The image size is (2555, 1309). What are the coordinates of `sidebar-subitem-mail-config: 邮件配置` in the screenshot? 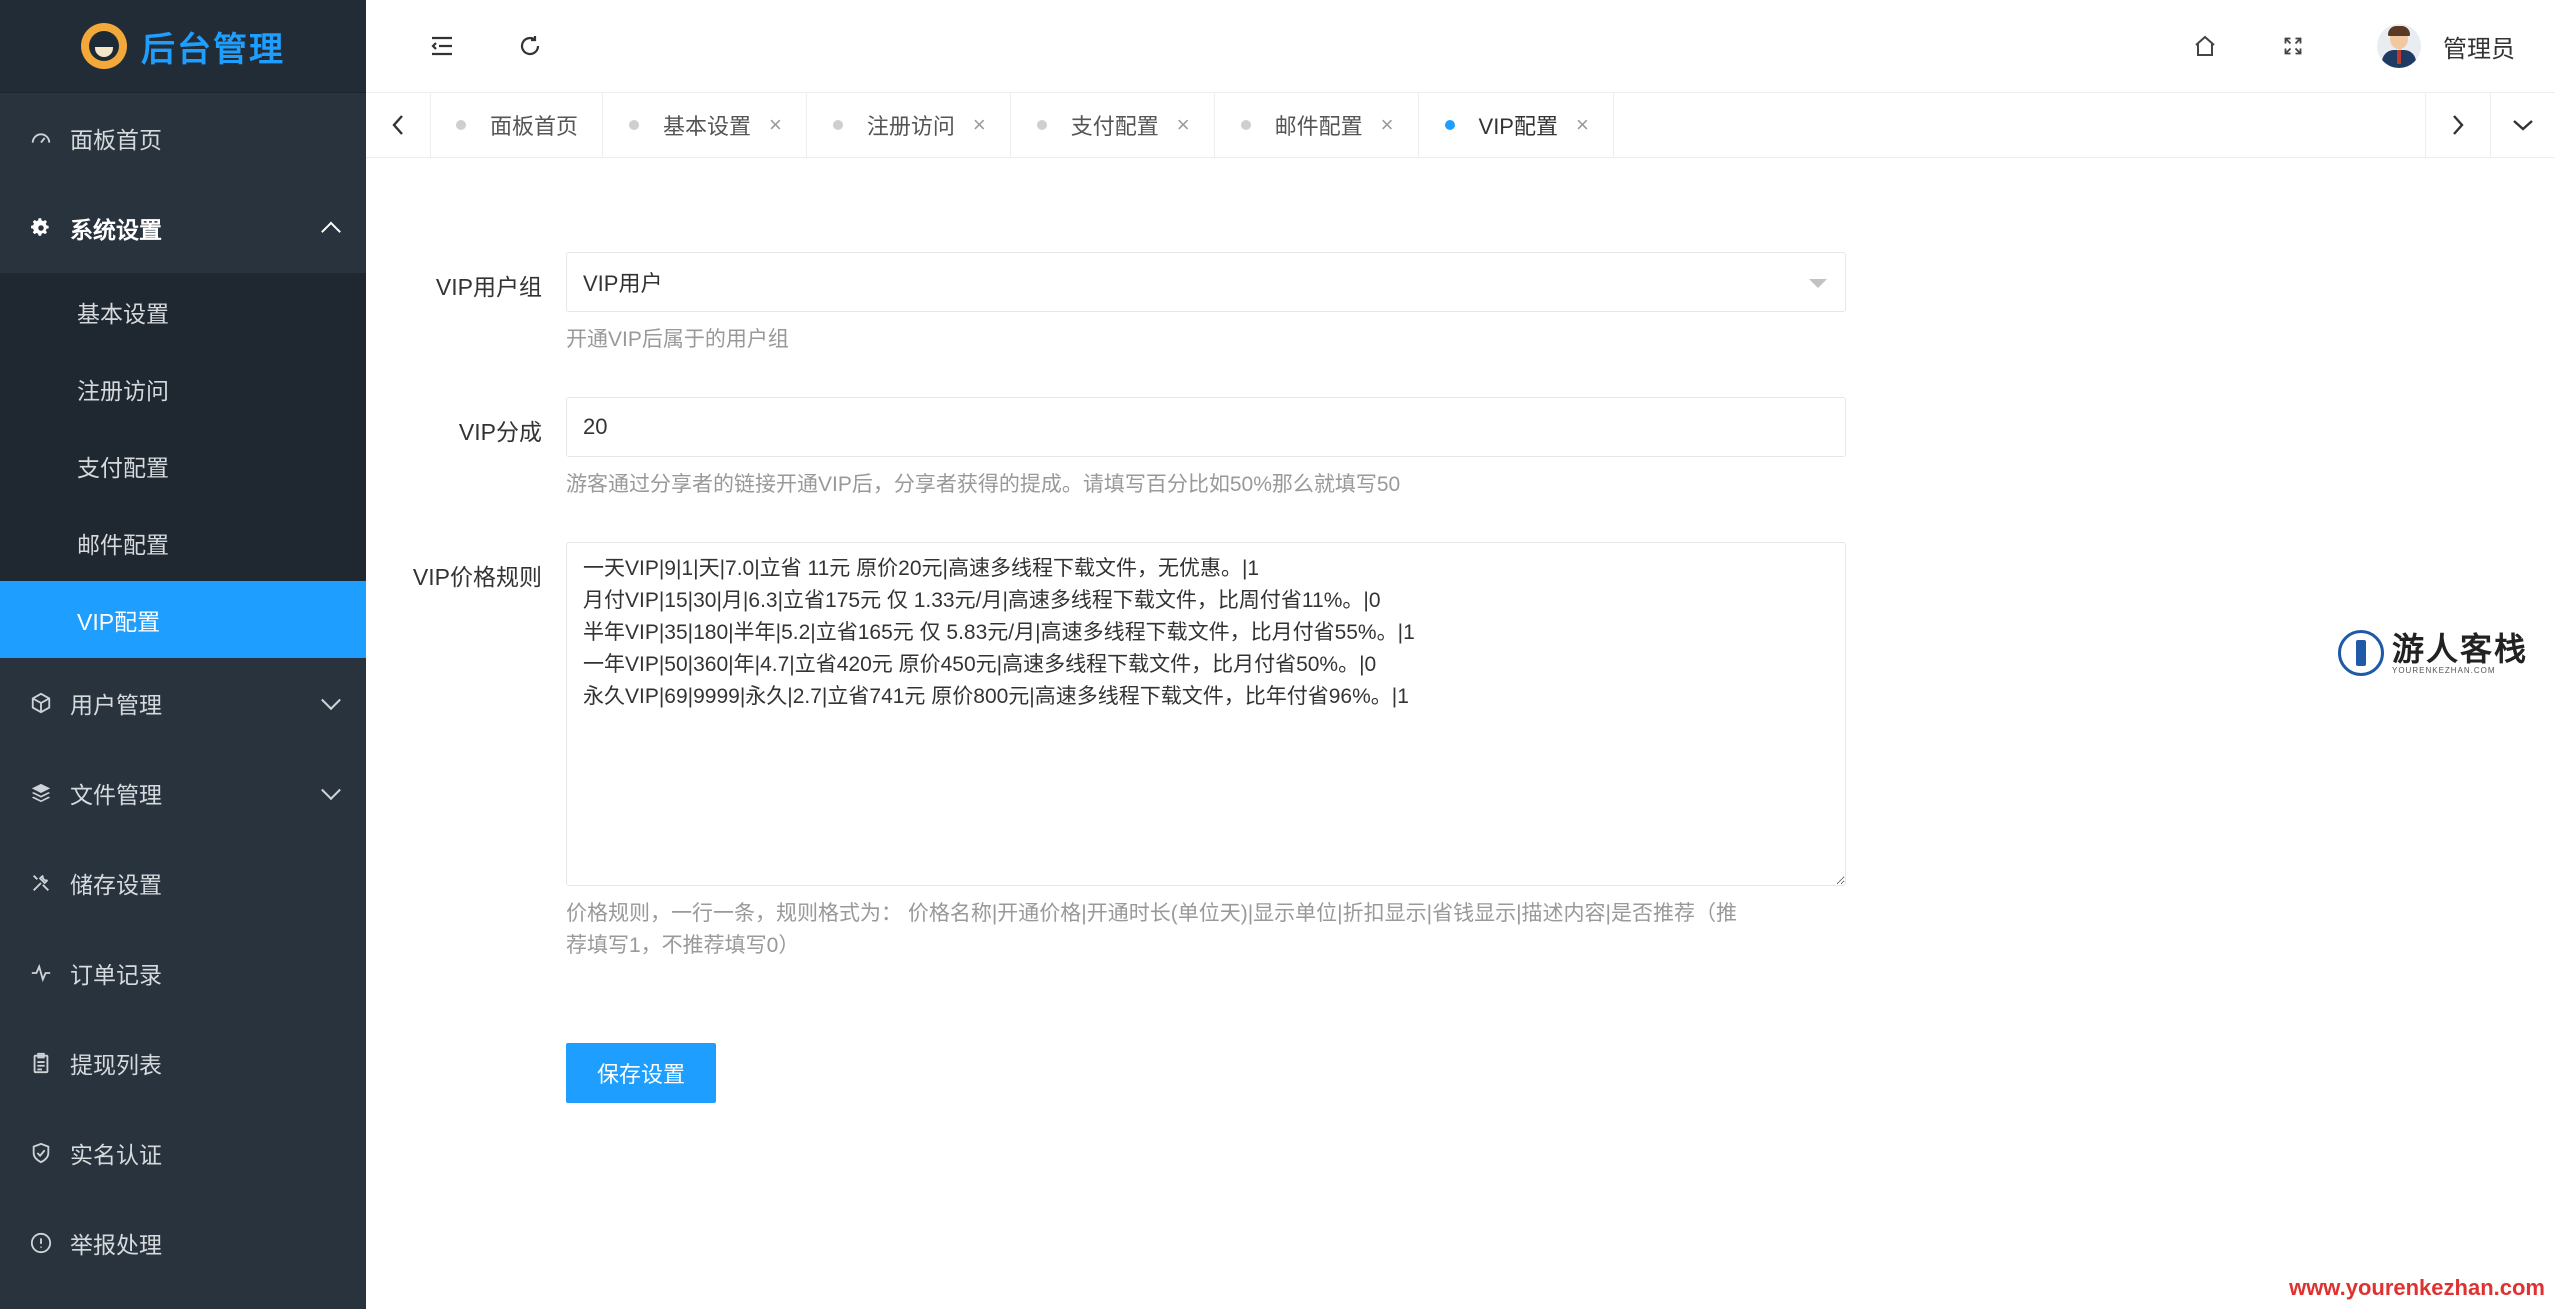 It's located at (183, 542).